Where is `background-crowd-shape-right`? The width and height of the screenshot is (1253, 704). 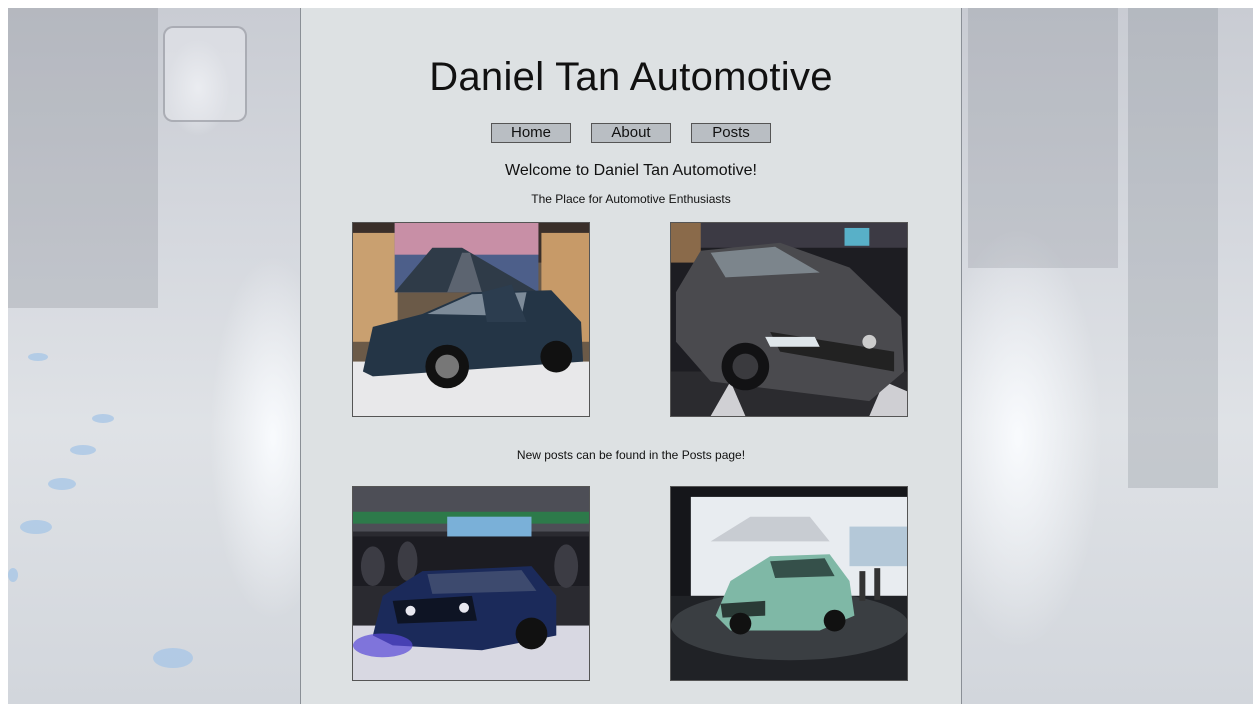
background-crowd-shape-right is located at coordinates (1043, 138).